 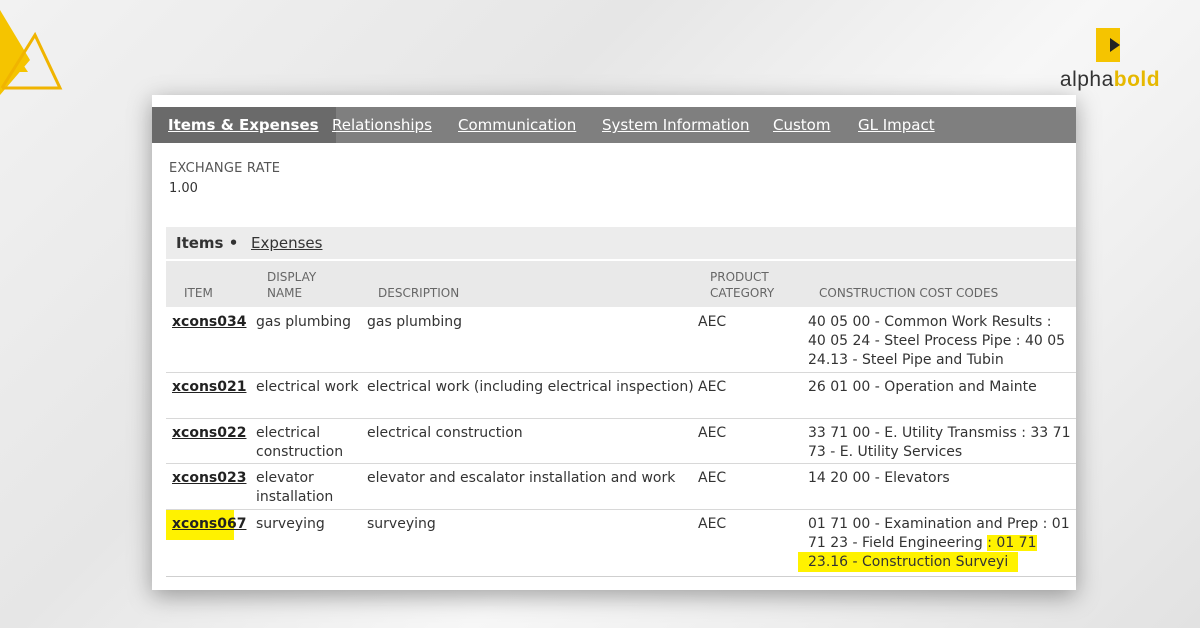 What do you see at coordinates (209, 478) in the screenshot?
I see `item-link: xcons023` at bounding box center [209, 478].